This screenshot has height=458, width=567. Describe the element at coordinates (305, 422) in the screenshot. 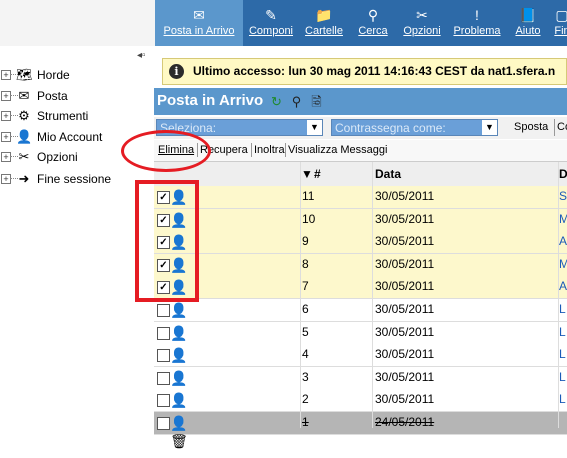

I see `message-number: 1` at that location.